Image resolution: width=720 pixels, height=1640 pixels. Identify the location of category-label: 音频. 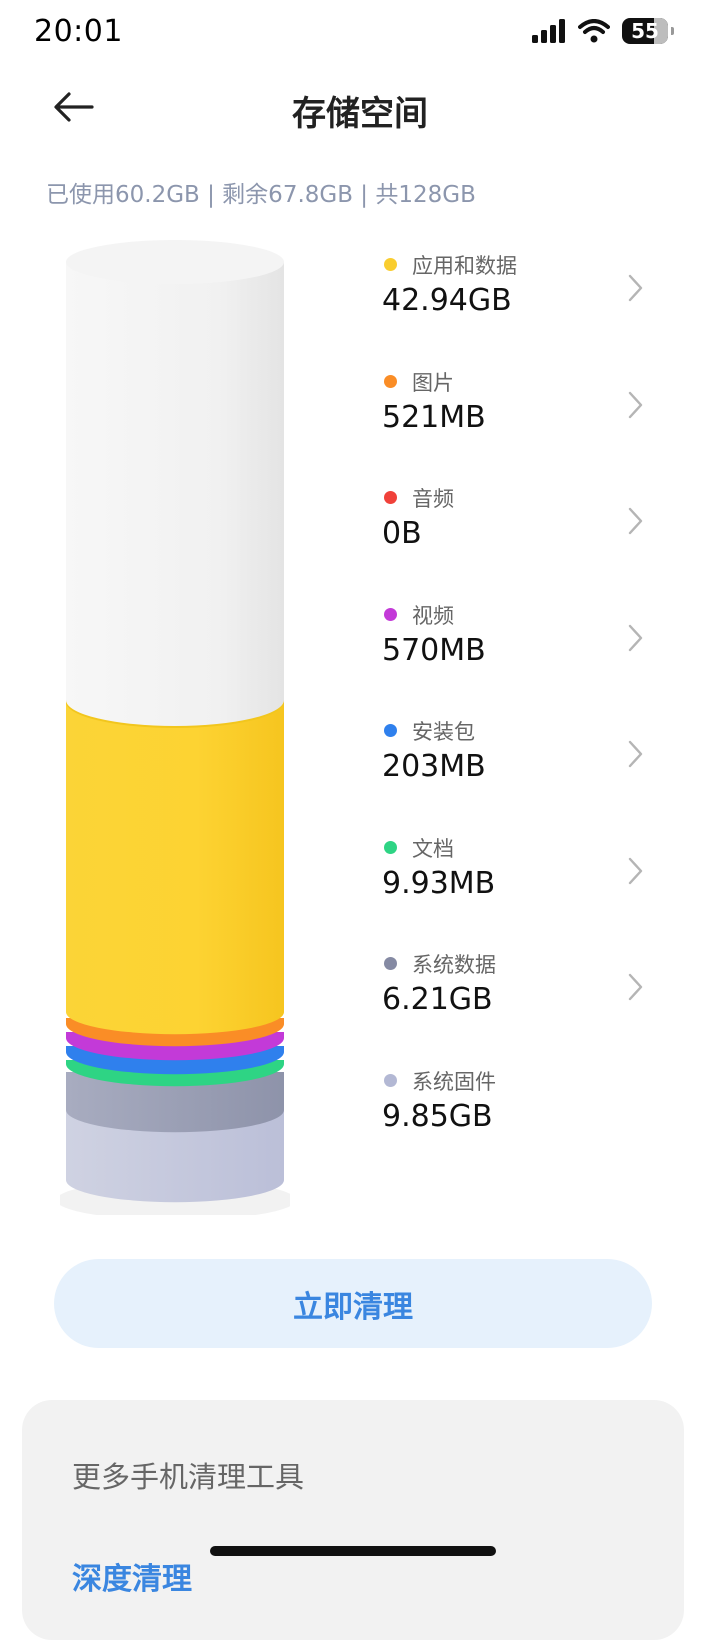
(433, 499).